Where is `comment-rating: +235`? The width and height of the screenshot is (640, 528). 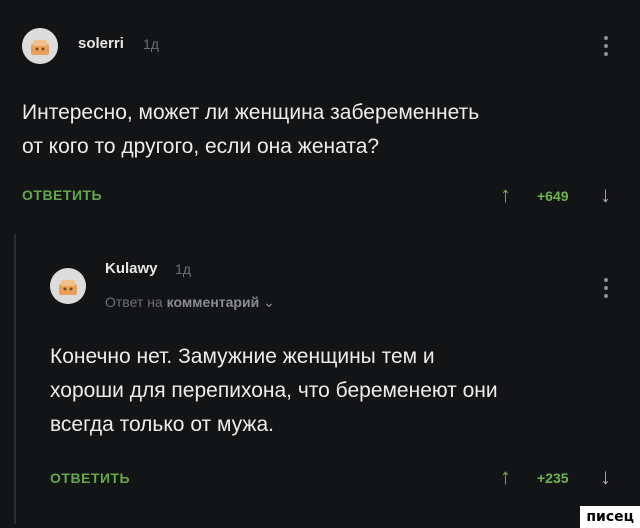
comment-rating: +235 is located at coordinates (553, 478).